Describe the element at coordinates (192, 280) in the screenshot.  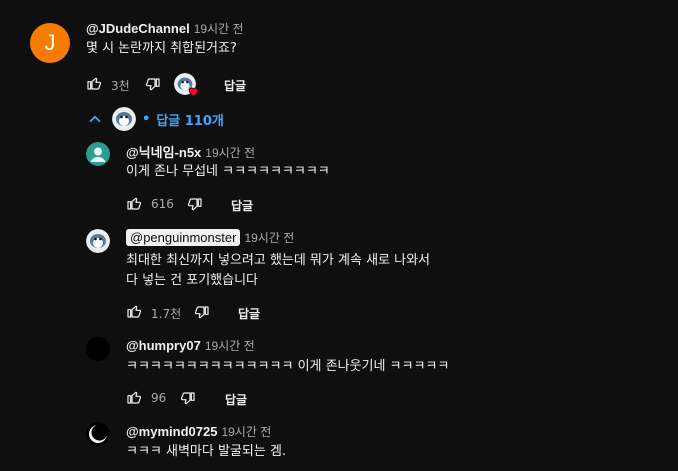
I see `comment-text-line: 다 넣는 건 포기했습니다` at that location.